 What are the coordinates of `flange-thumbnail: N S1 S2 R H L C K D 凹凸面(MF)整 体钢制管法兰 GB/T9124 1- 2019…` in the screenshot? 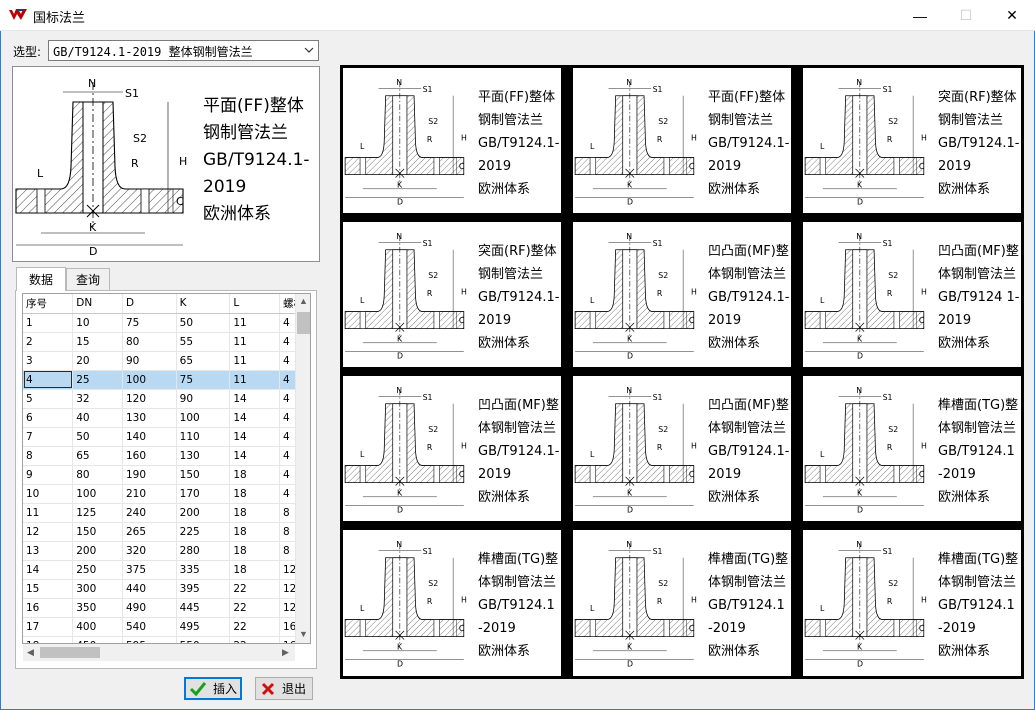 It's located at (912, 294).